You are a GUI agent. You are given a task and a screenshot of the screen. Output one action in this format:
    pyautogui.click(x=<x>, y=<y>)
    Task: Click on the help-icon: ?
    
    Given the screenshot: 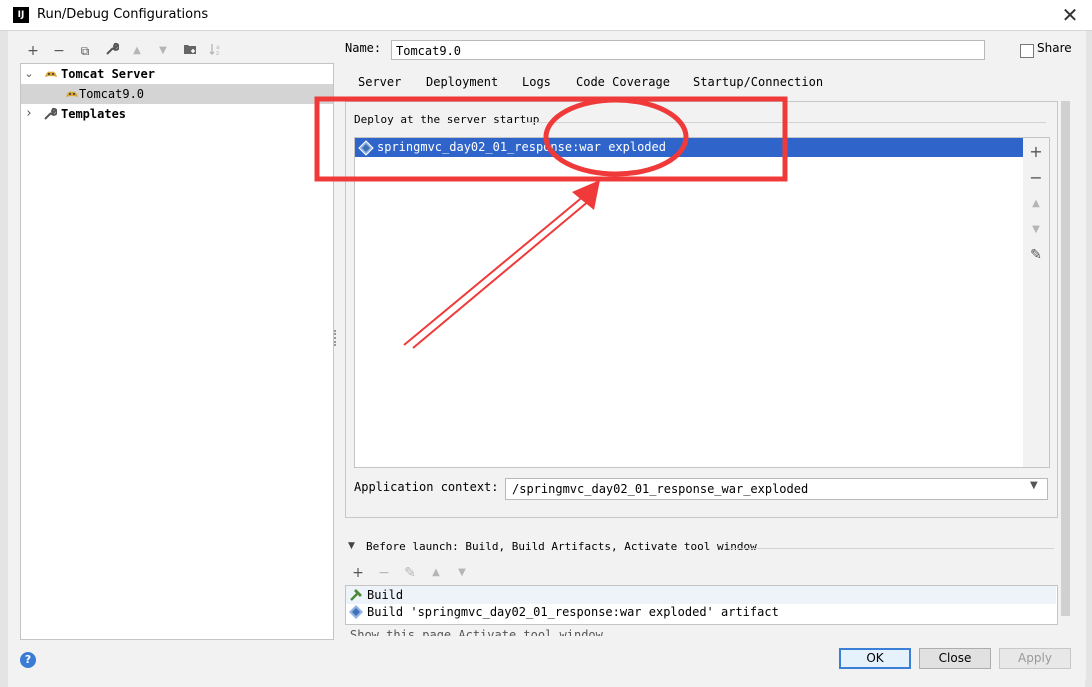 What is the action you would take?
    pyautogui.click(x=28, y=660)
    